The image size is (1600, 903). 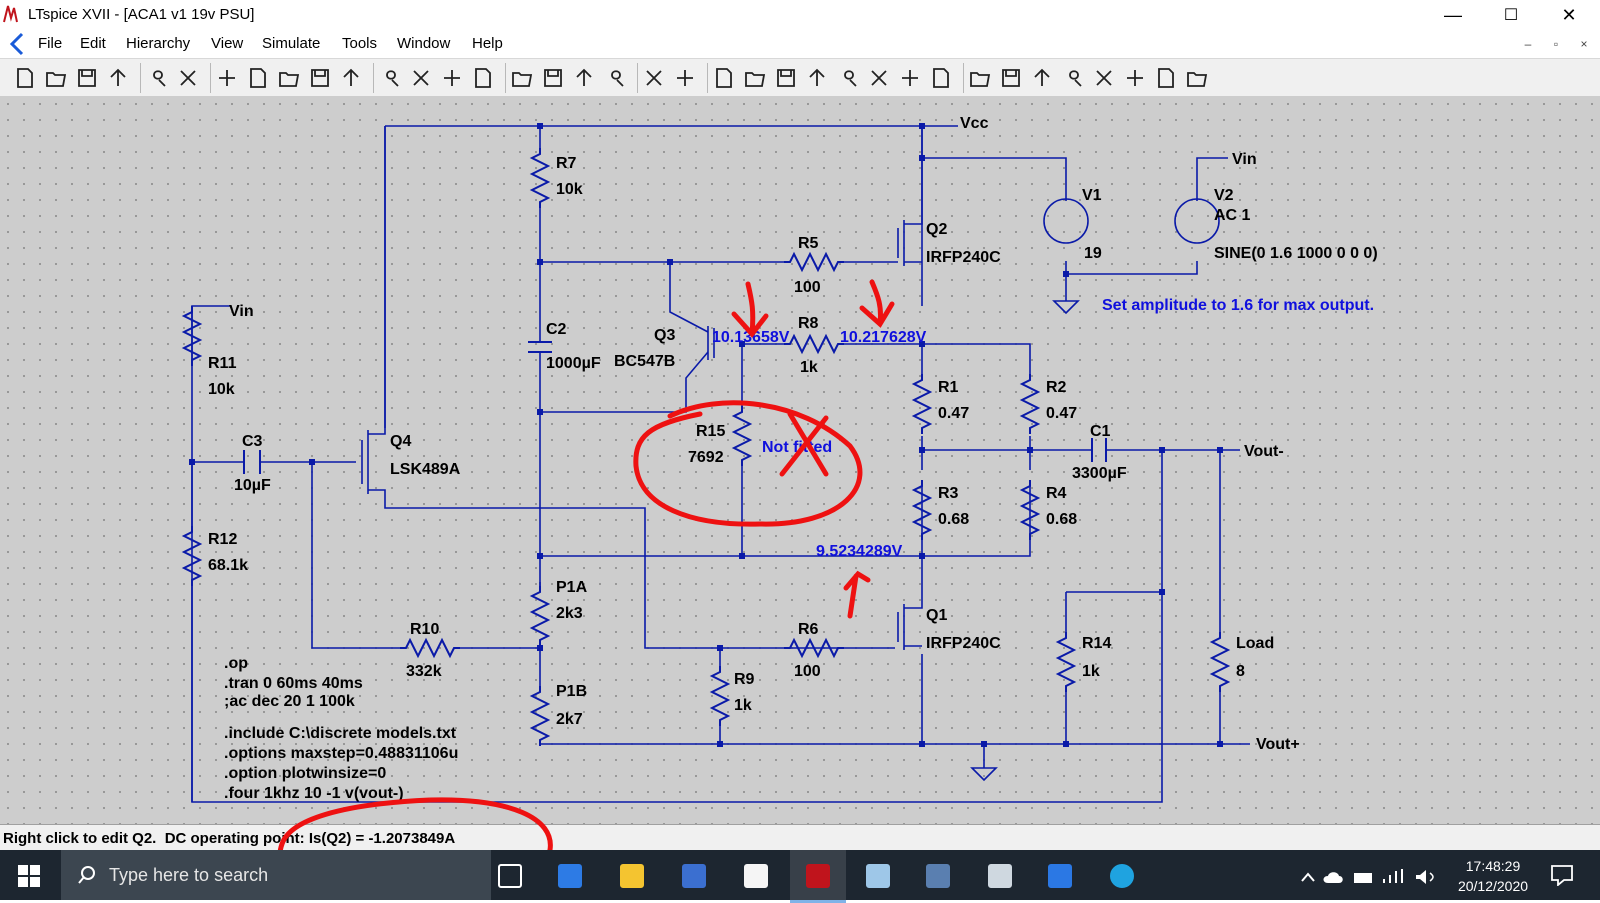 What do you see at coordinates (808, 323) in the screenshot?
I see `r8-name: R8` at bounding box center [808, 323].